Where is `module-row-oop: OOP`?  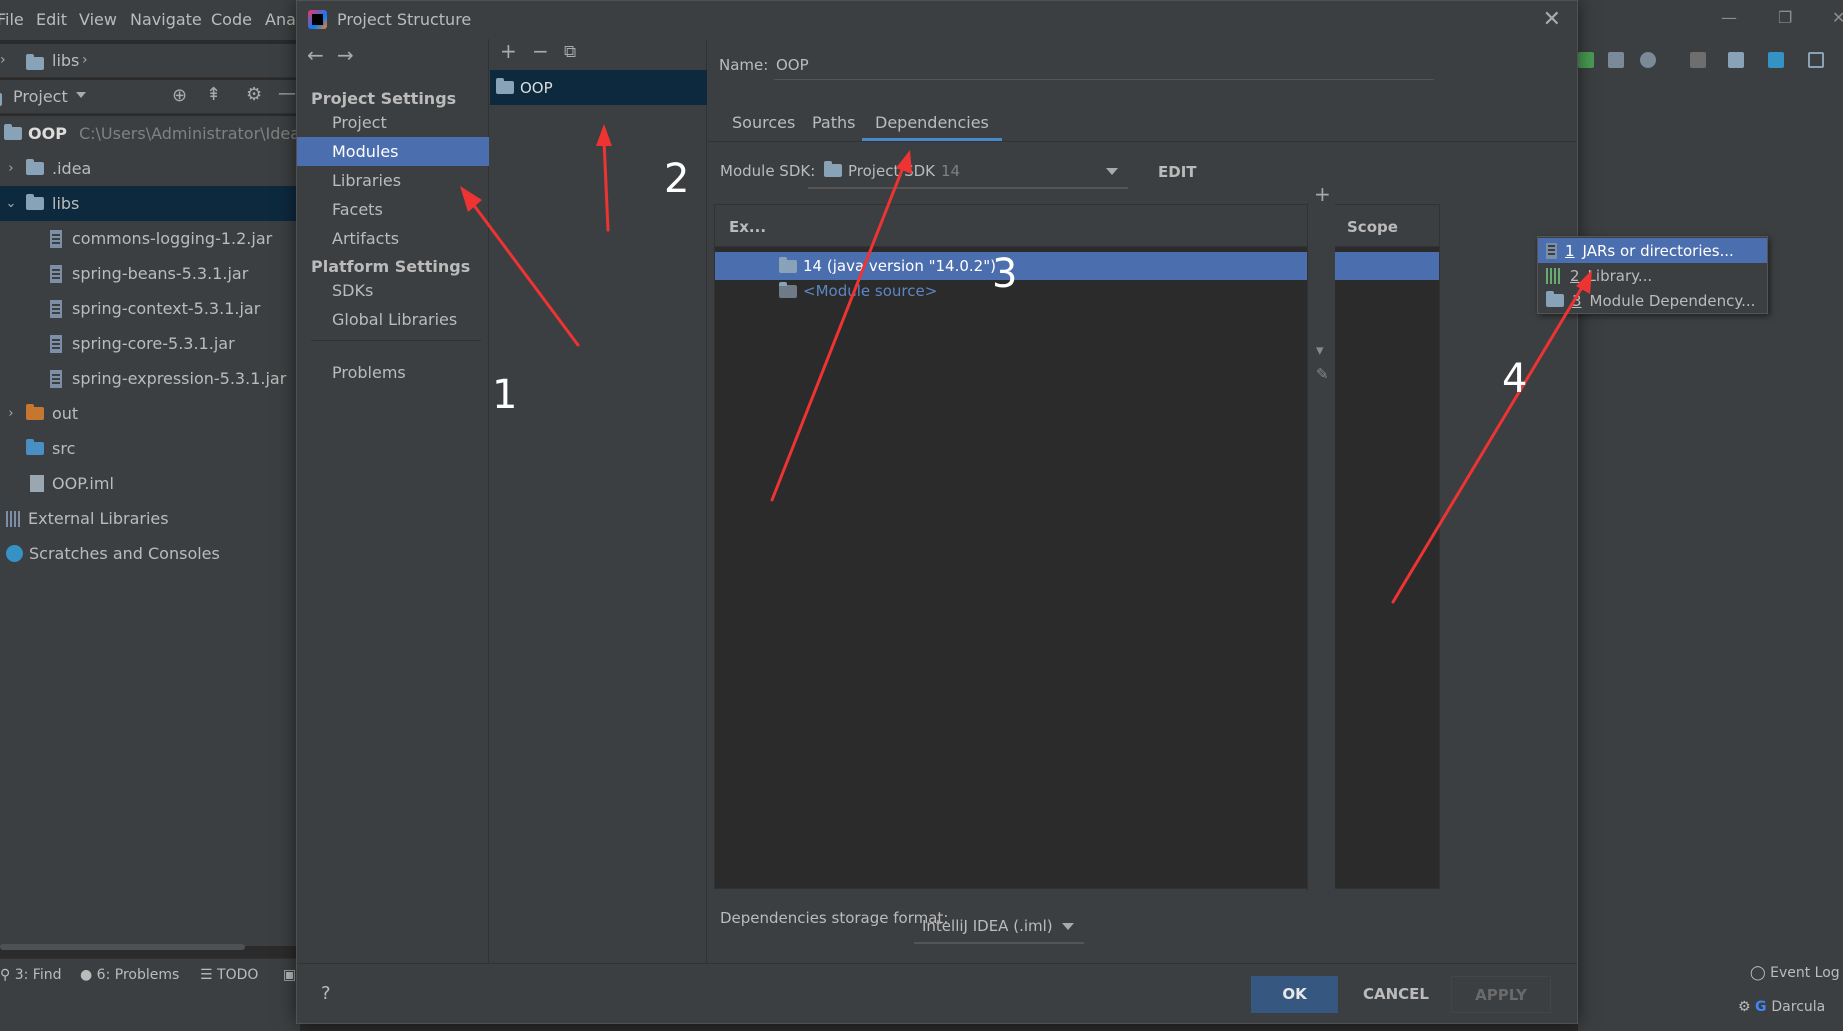 module-row-oop: OOP is located at coordinates (598, 87).